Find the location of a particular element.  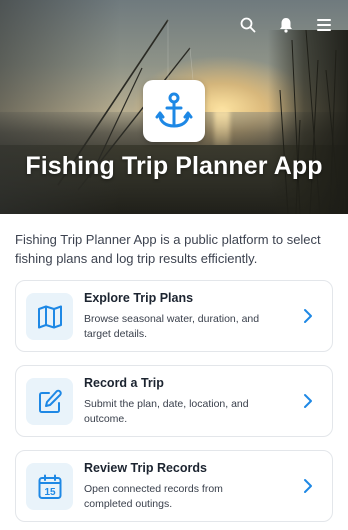

header-actions is located at coordinates (286, 25).